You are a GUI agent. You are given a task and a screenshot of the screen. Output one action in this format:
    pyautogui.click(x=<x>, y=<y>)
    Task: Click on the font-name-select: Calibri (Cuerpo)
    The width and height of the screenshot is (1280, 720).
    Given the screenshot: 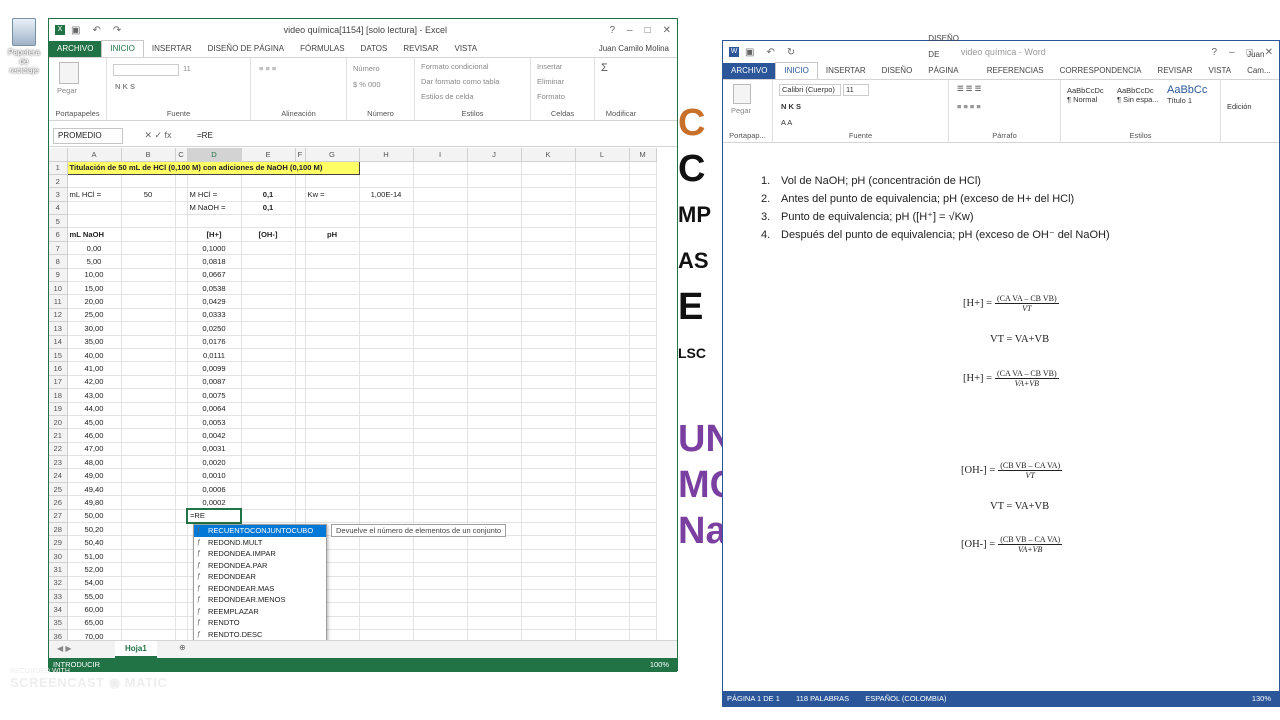 What is the action you would take?
    pyautogui.click(x=810, y=90)
    